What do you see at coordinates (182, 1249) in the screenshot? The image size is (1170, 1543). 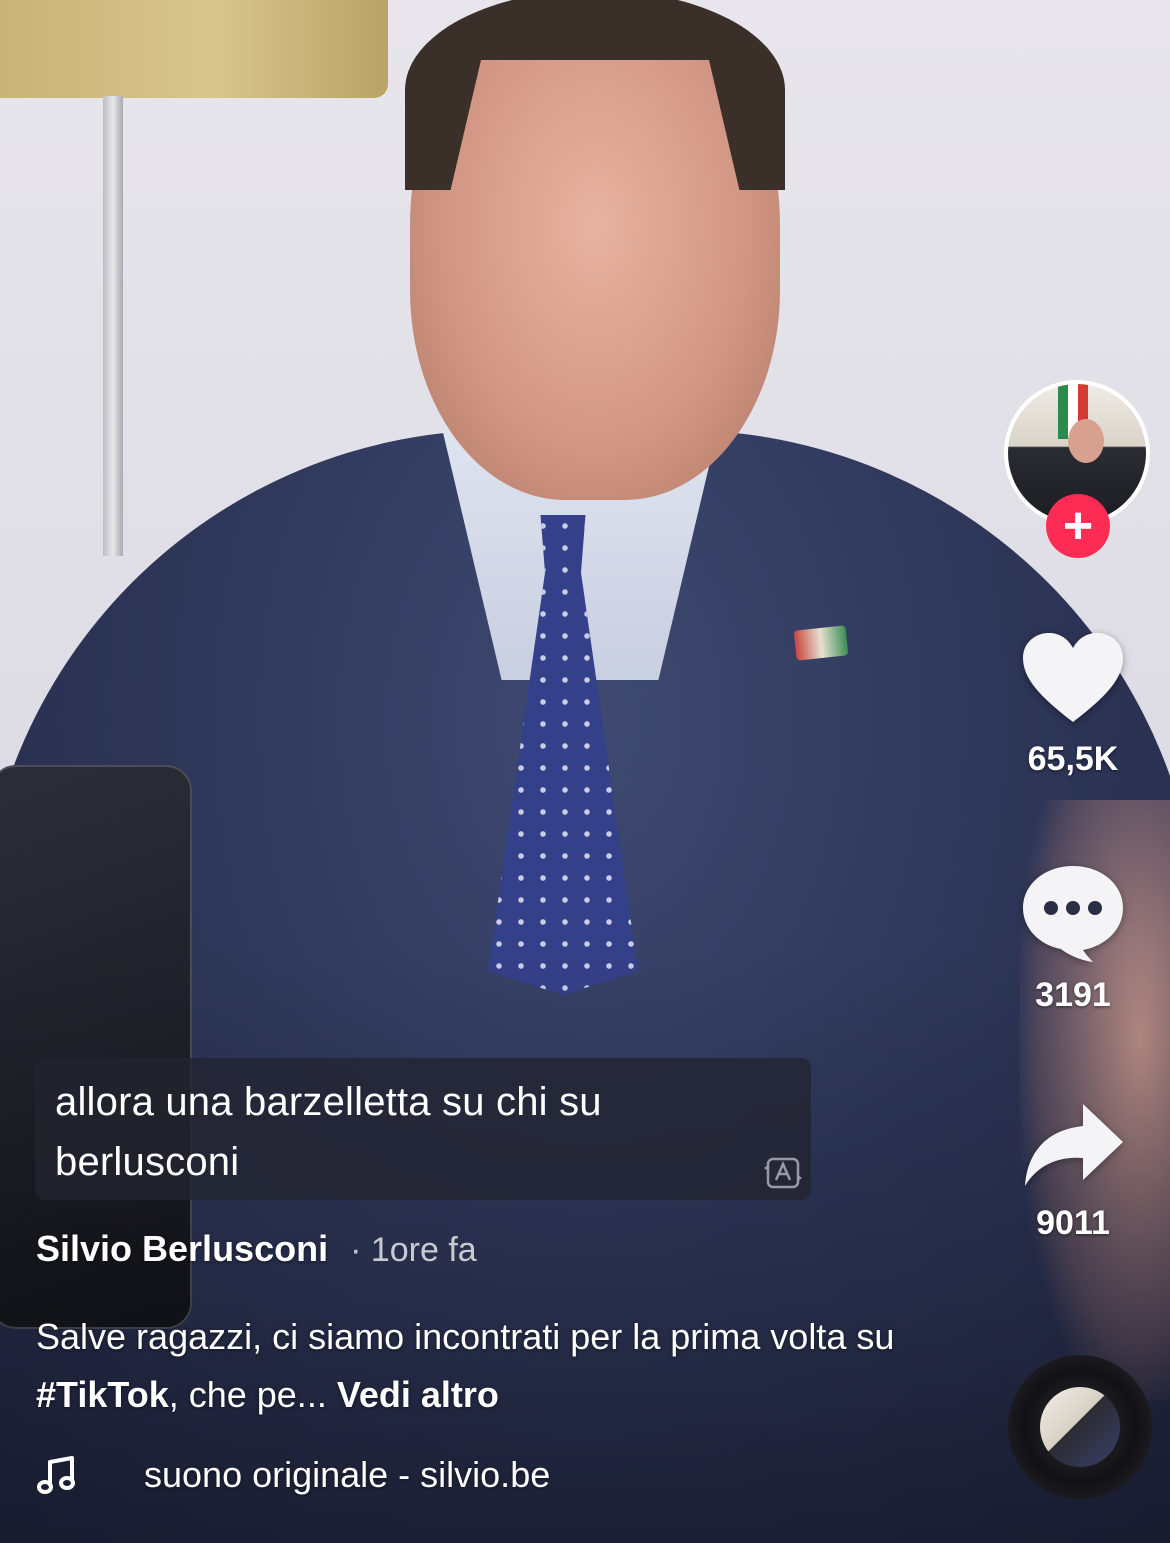 I see `creator-name: Silvio Berlusconi` at bounding box center [182, 1249].